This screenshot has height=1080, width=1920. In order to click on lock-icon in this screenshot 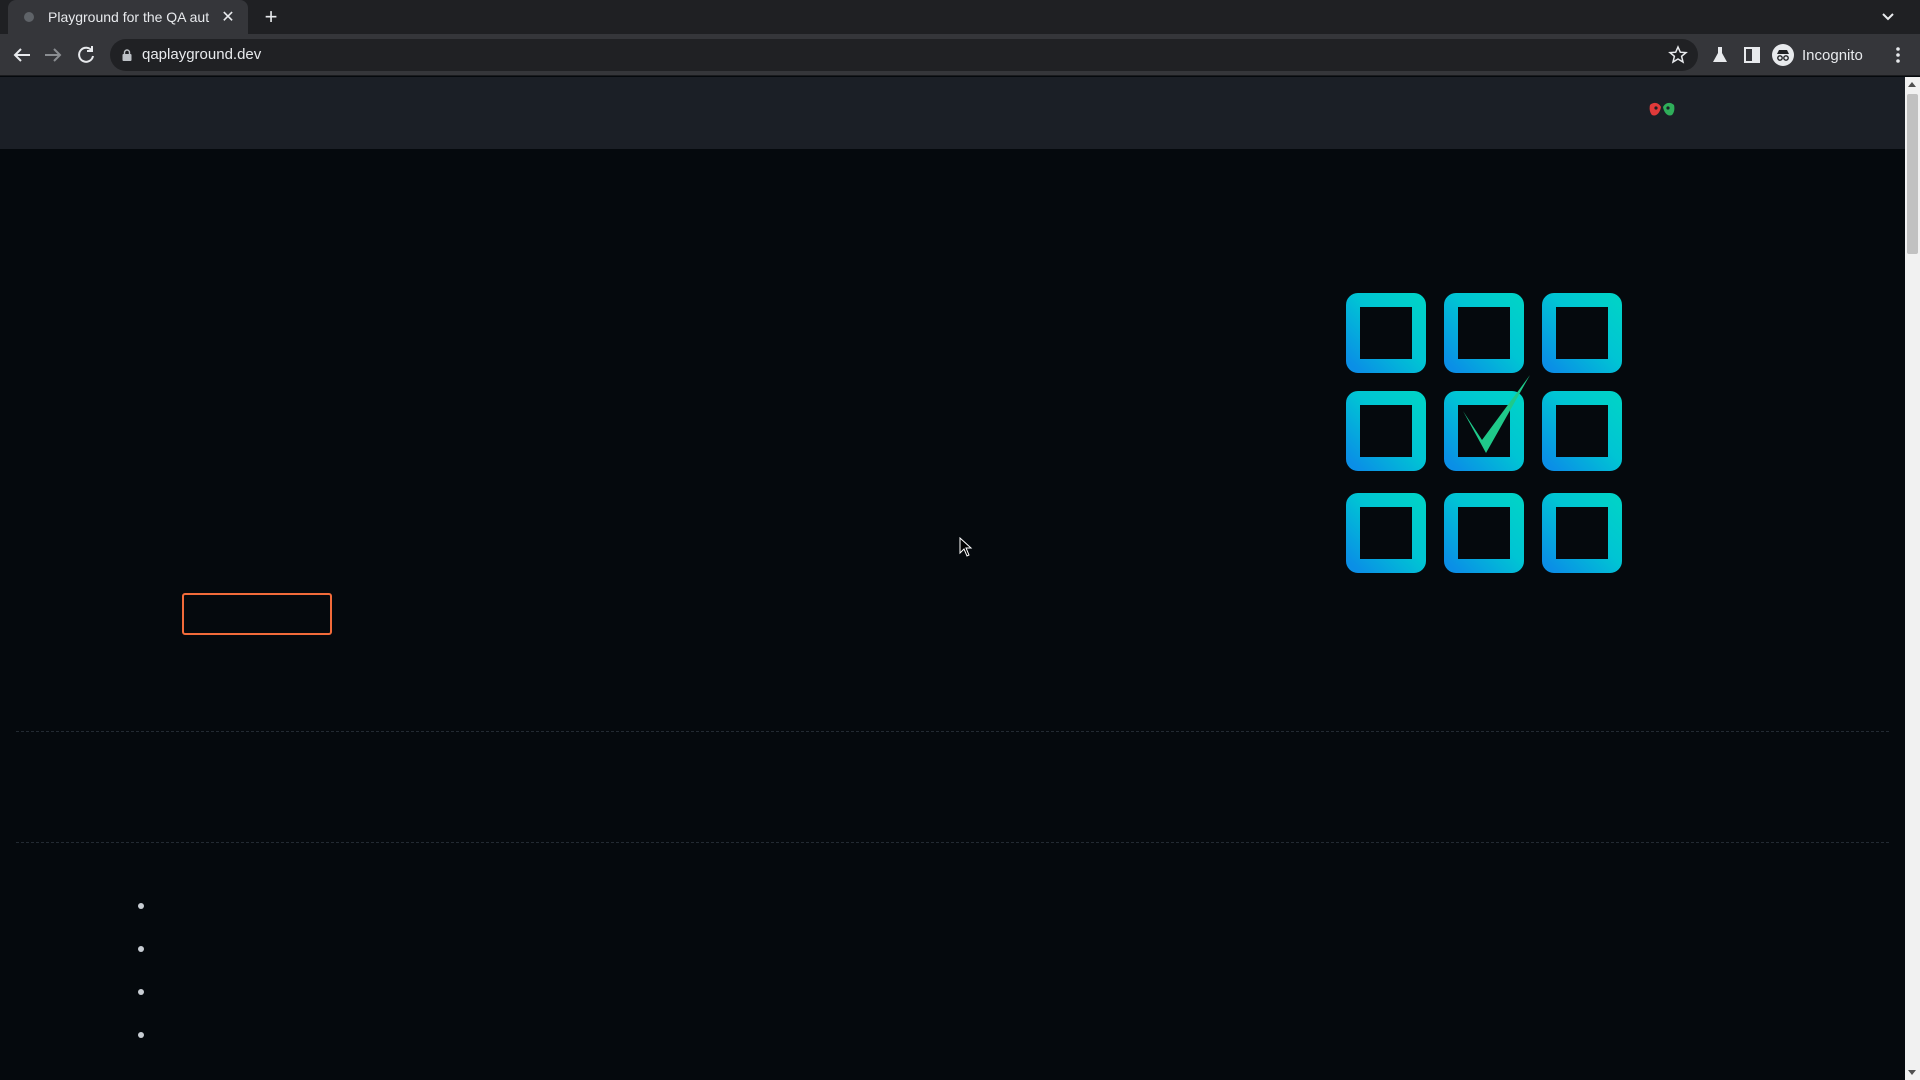, I will do `click(127, 55)`.